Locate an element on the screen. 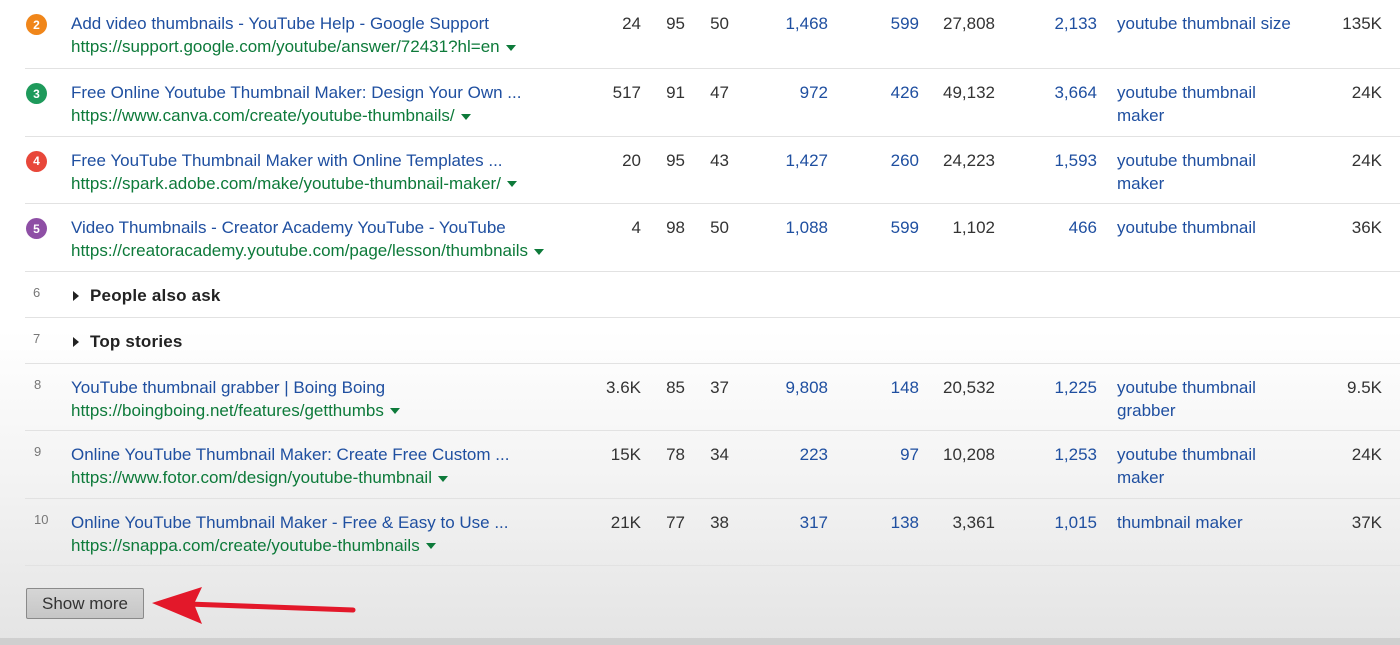 Image resolution: width=1400 pixels, height=645 pixels. backlinks: 138 is located at coordinates (877, 522).